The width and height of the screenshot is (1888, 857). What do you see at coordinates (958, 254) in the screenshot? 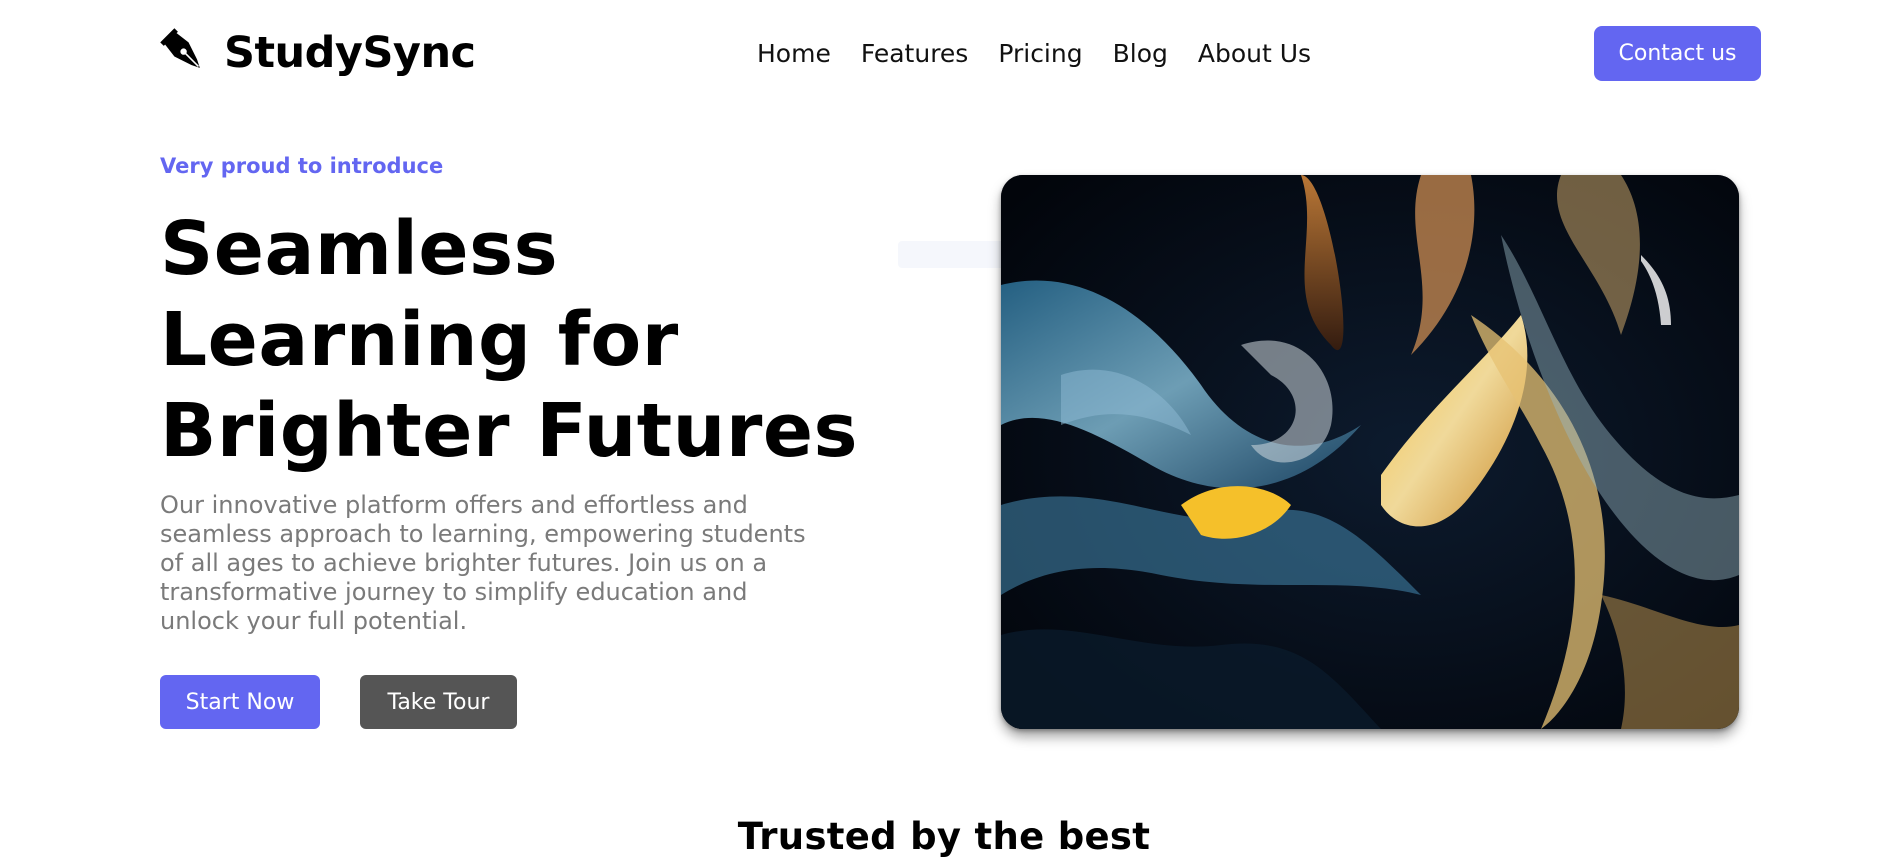
I see `faint-overlay-chip` at bounding box center [958, 254].